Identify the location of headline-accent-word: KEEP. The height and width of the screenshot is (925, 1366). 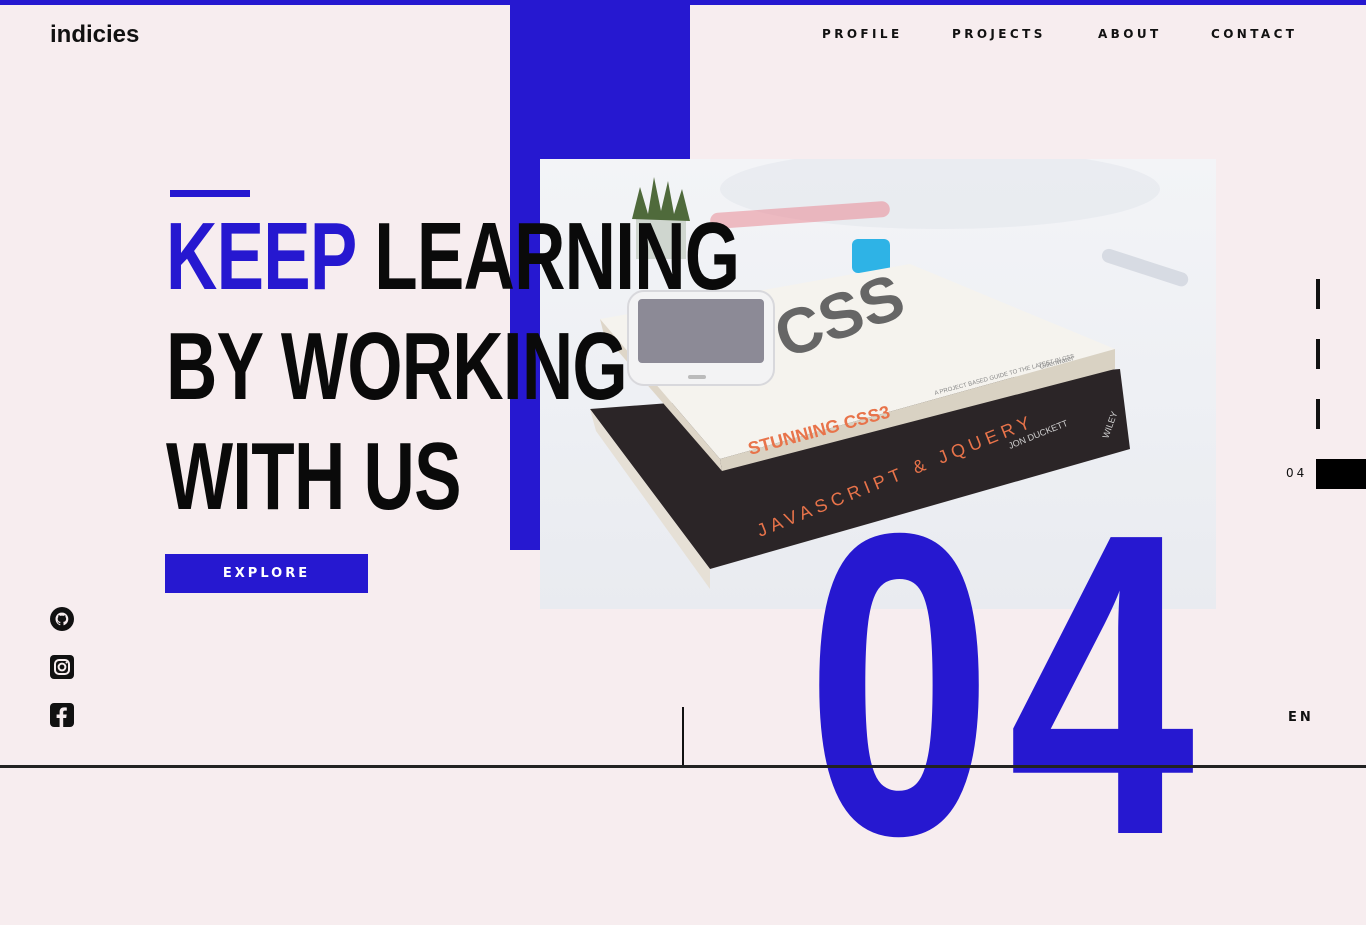
(261, 256).